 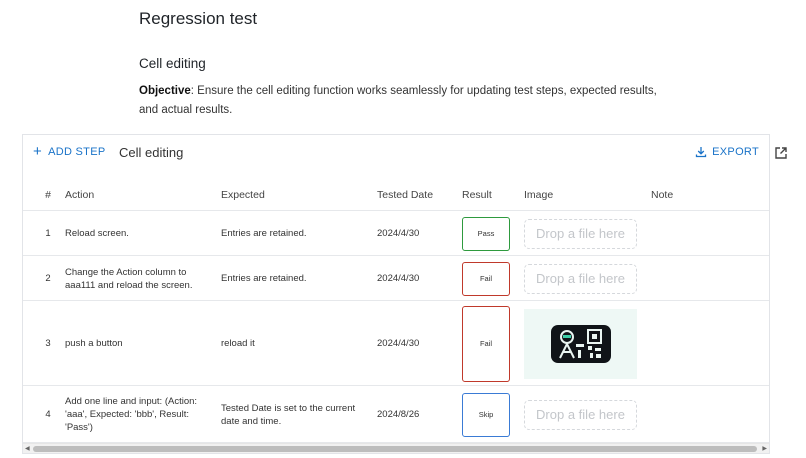 I want to click on add-step-label: ADD STEP, so click(x=77, y=152).